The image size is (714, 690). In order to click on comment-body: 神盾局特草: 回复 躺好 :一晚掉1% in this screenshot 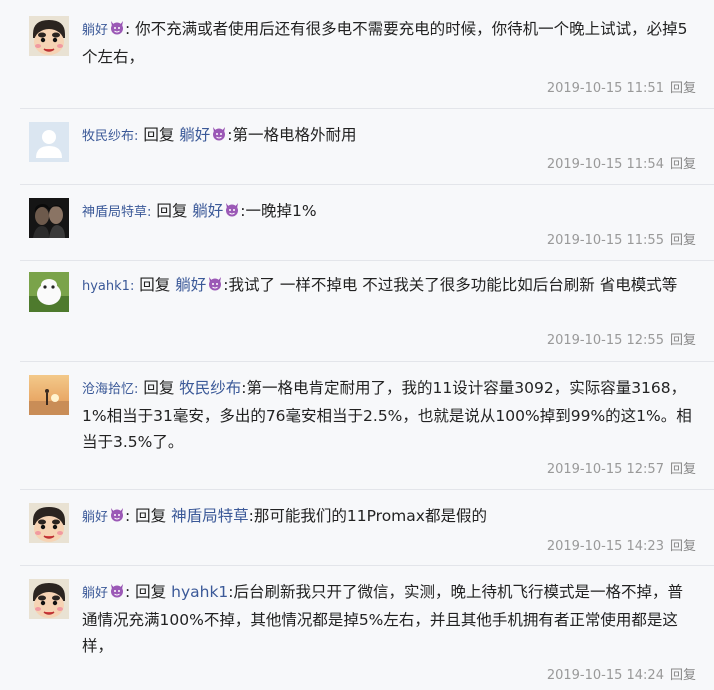, I will do `click(388, 212)`.